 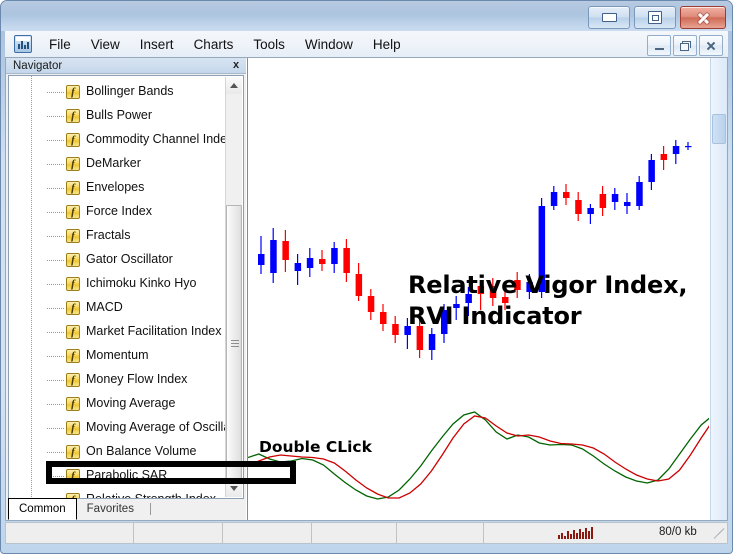 I want to click on menu-item-window: Window, so click(x=329, y=44).